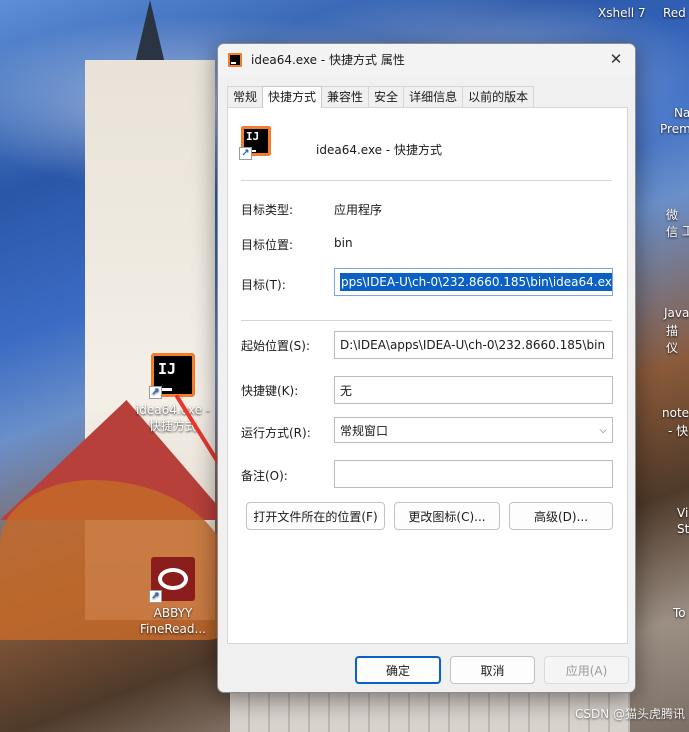 Image resolution: width=689 pixels, height=732 pixels. What do you see at coordinates (430, 711) in the screenshot?
I see `bg-steps` at bounding box center [430, 711].